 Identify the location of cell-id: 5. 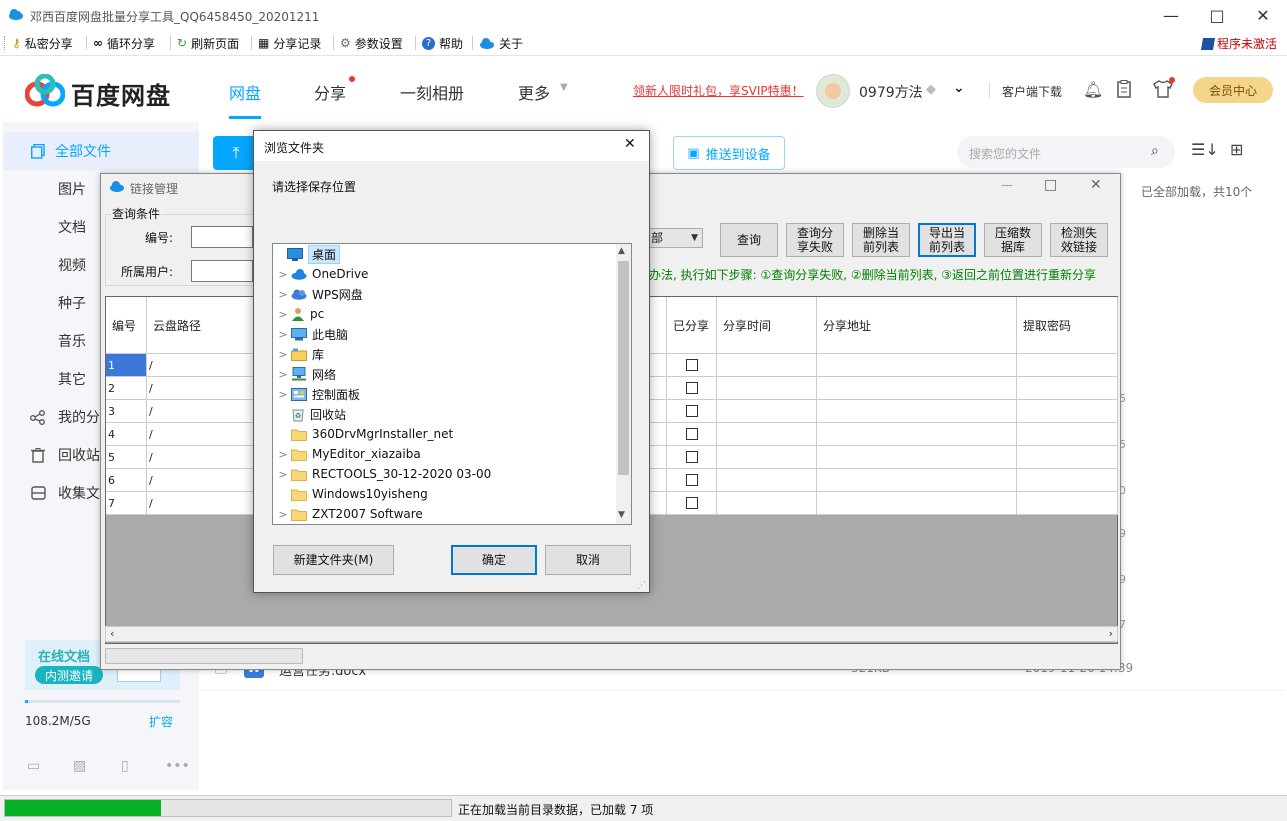
(126, 457).